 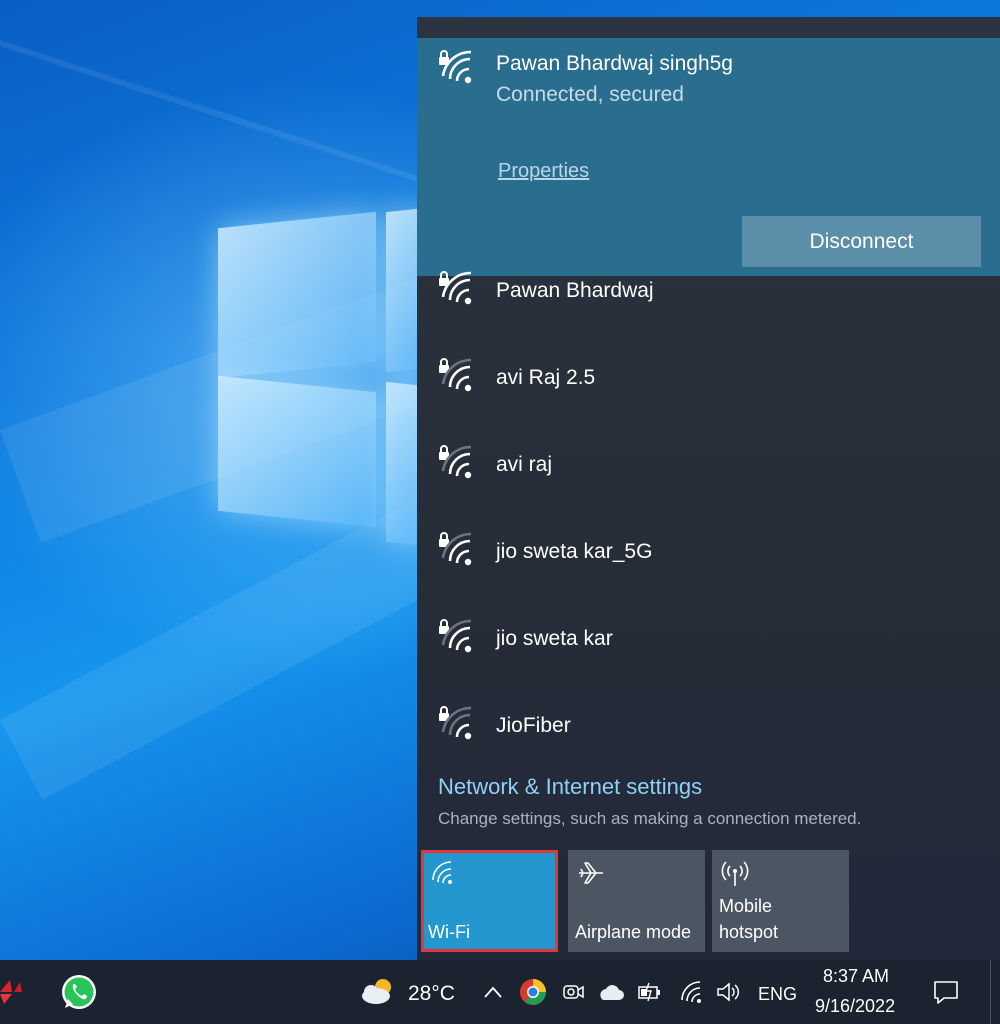 What do you see at coordinates (431, 994) in the screenshot?
I see `weather-temperature: 28°C` at bounding box center [431, 994].